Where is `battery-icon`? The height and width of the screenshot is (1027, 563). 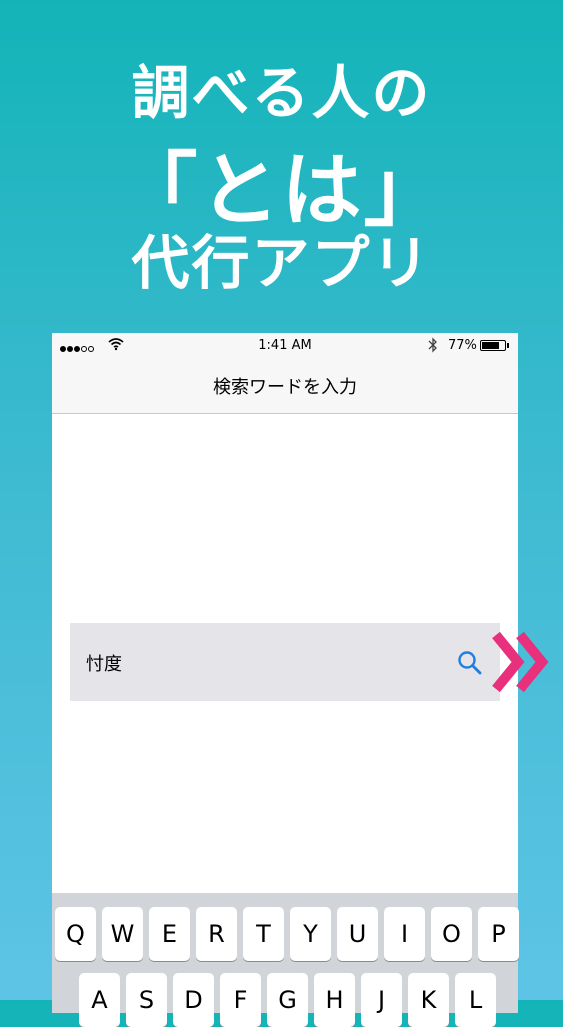 battery-icon is located at coordinates (493, 345).